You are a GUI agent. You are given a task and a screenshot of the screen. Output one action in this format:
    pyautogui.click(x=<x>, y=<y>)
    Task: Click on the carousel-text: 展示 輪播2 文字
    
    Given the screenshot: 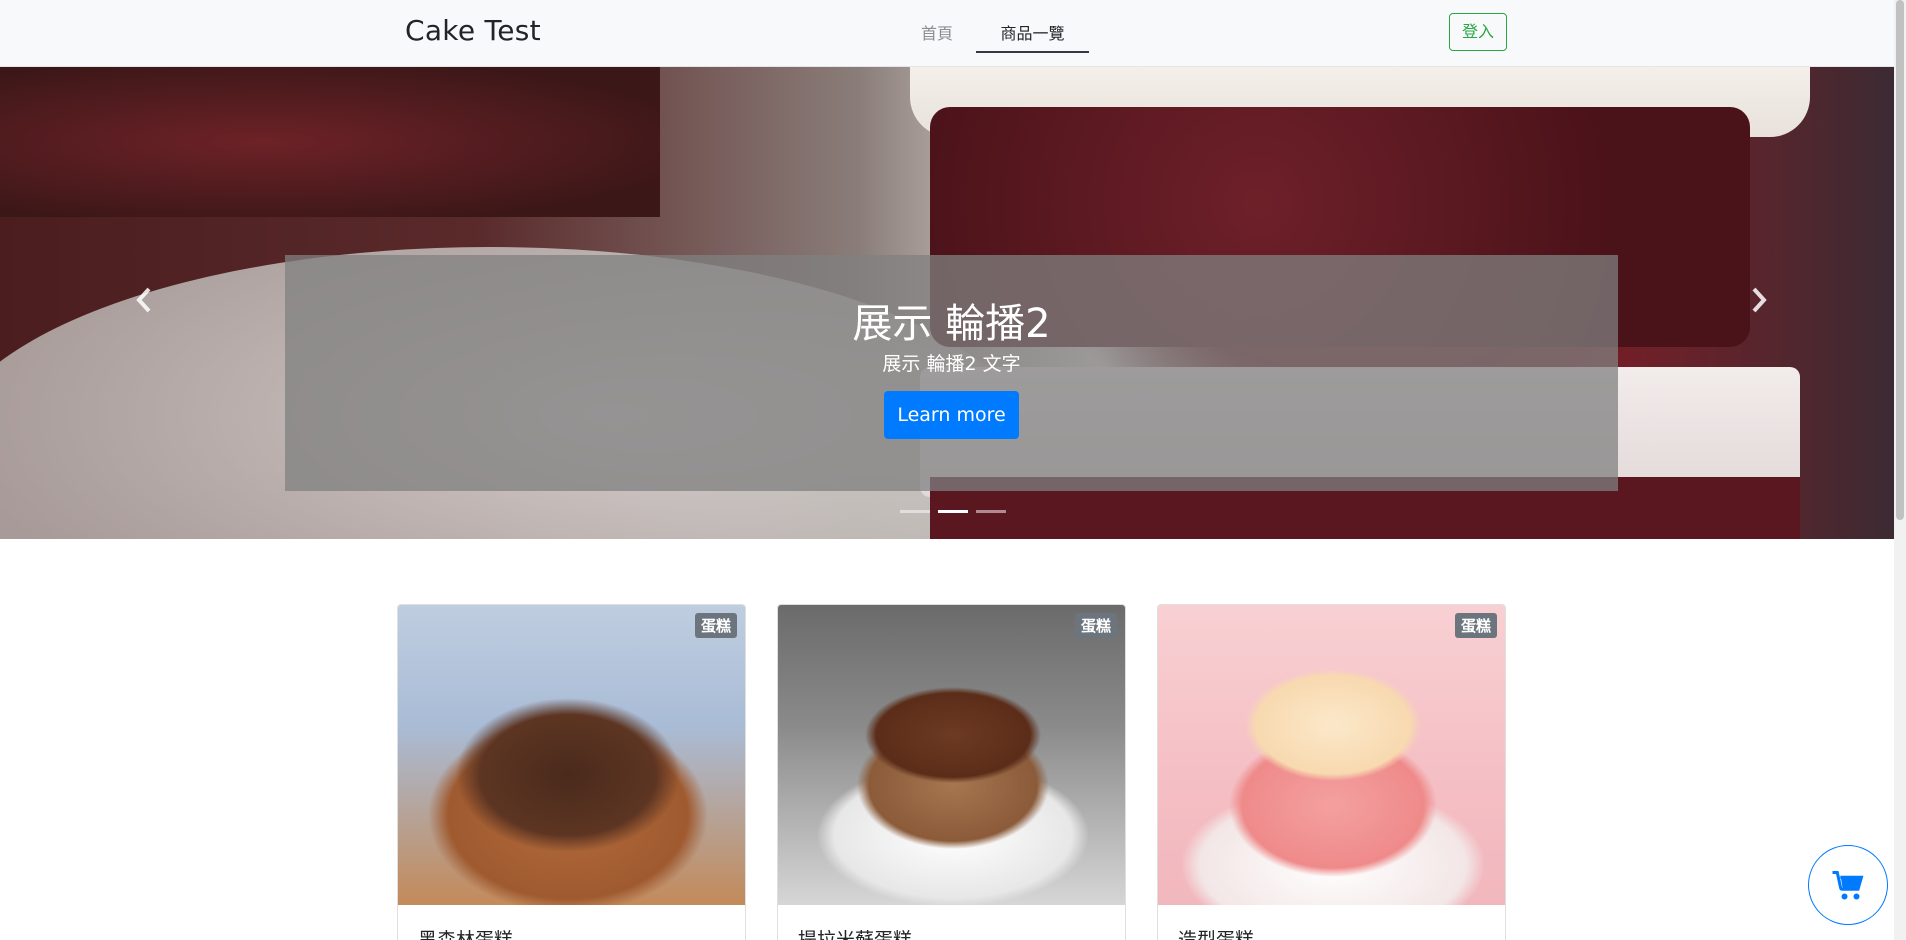 What is the action you would take?
    pyautogui.click(x=951, y=364)
    